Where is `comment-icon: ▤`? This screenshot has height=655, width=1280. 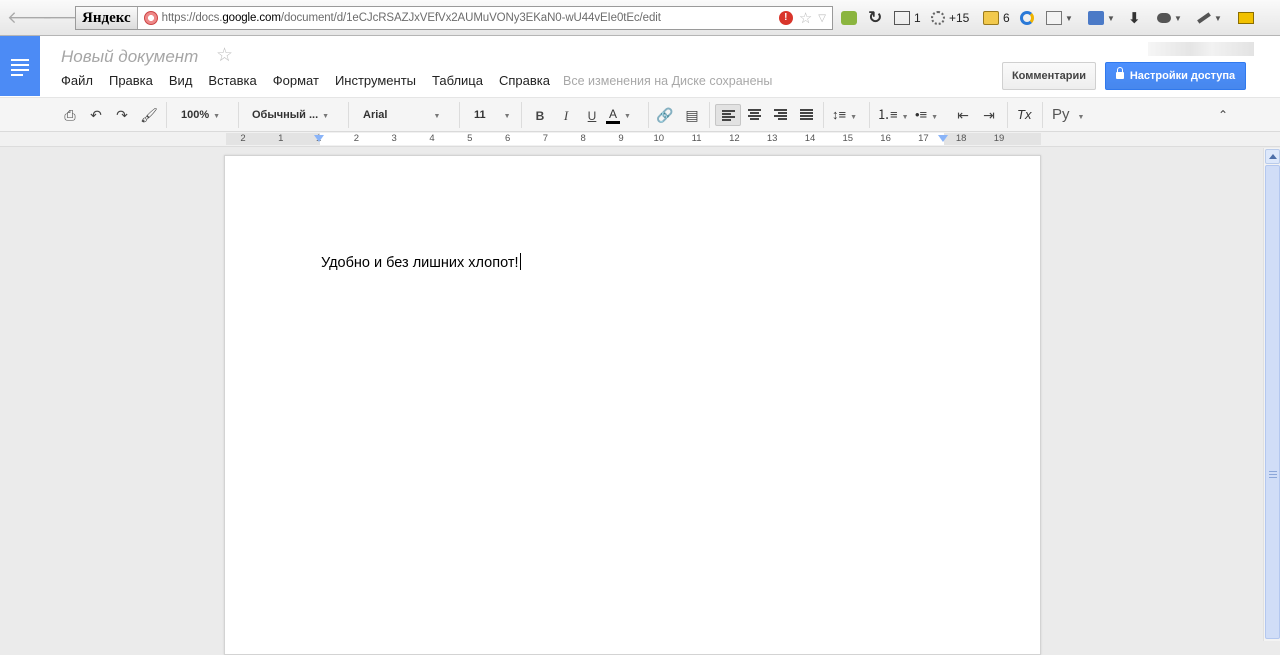
comment-icon: ▤ is located at coordinates (692, 115).